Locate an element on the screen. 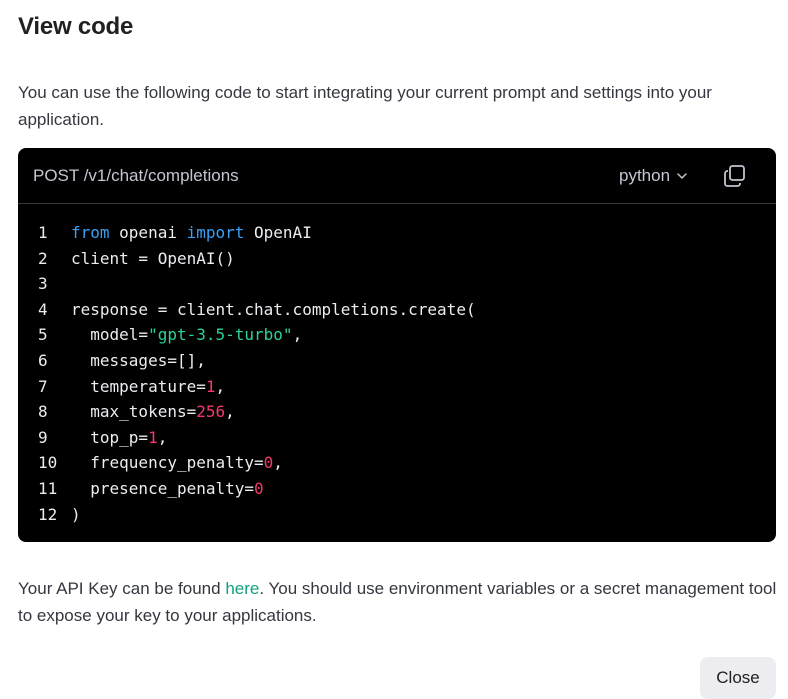 Image resolution: width=788 pixels, height=699 pixels. code-line: 10 frequency_penalty=0, is located at coordinates (397, 463).